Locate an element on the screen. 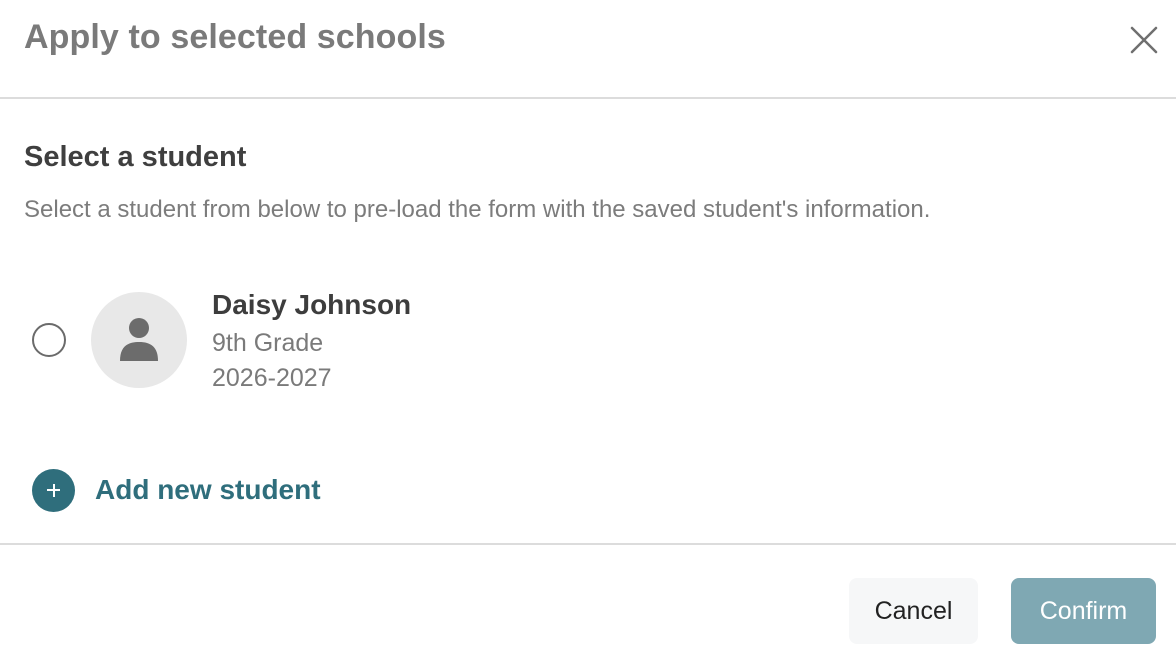 This screenshot has height=662, width=1176. student-school-year: 2026-2027 is located at coordinates (272, 378).